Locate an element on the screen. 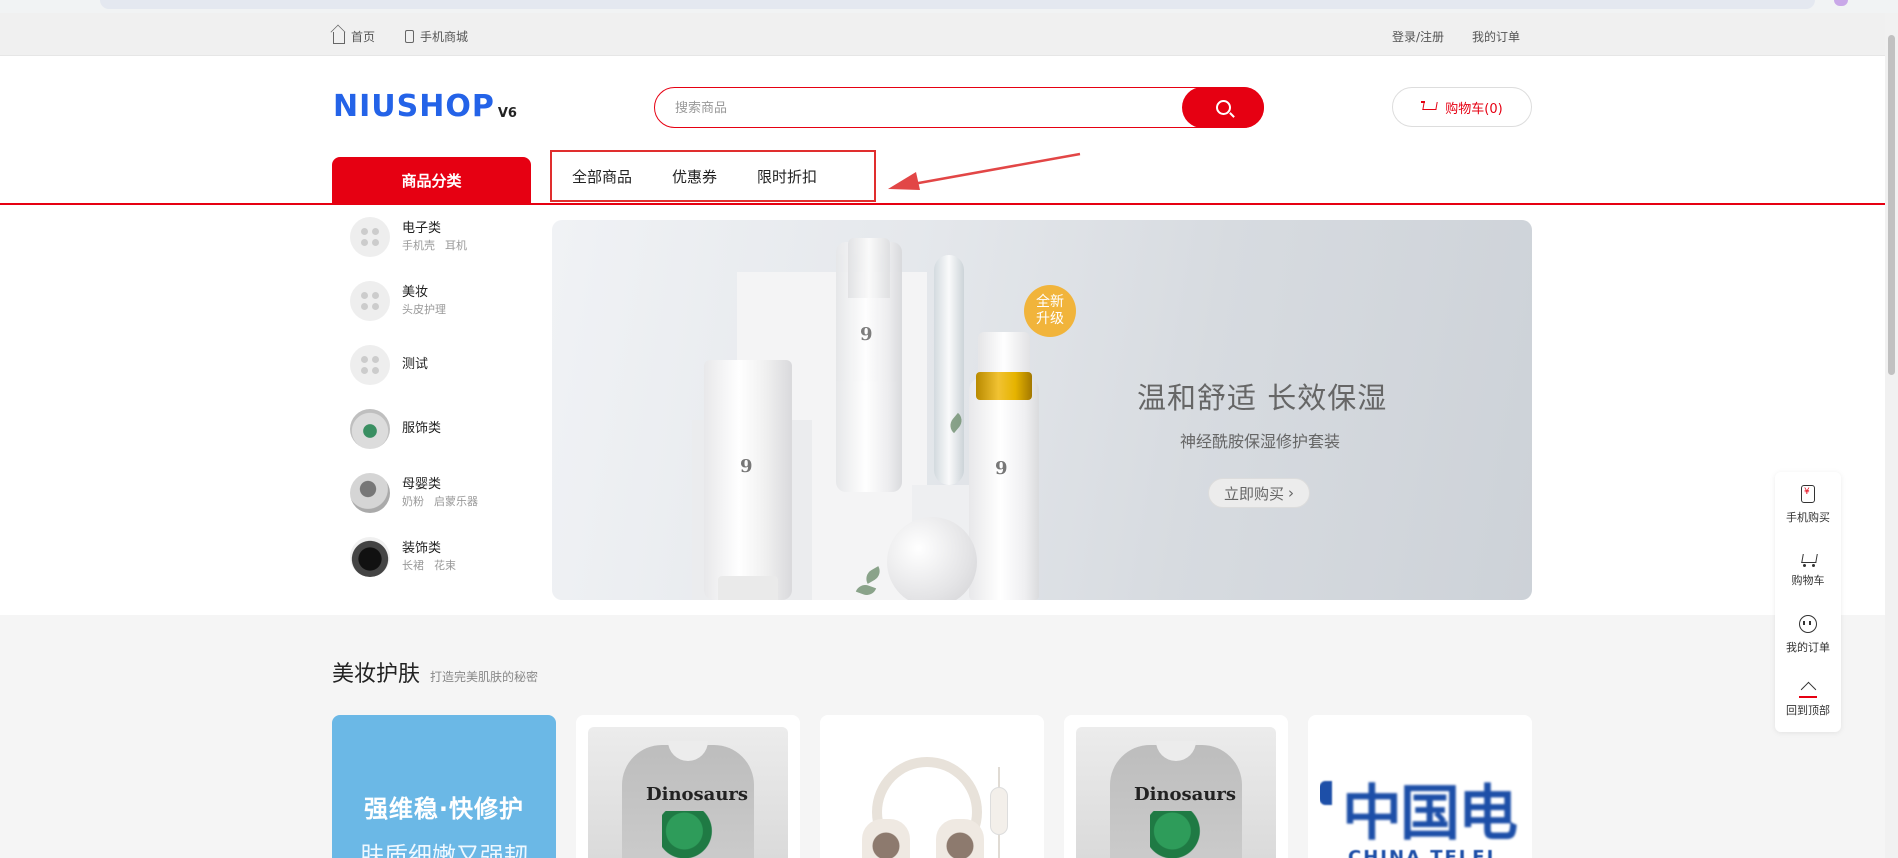  promo-line-1: 强维稳·快修护 is located at coordinates (444, 809).